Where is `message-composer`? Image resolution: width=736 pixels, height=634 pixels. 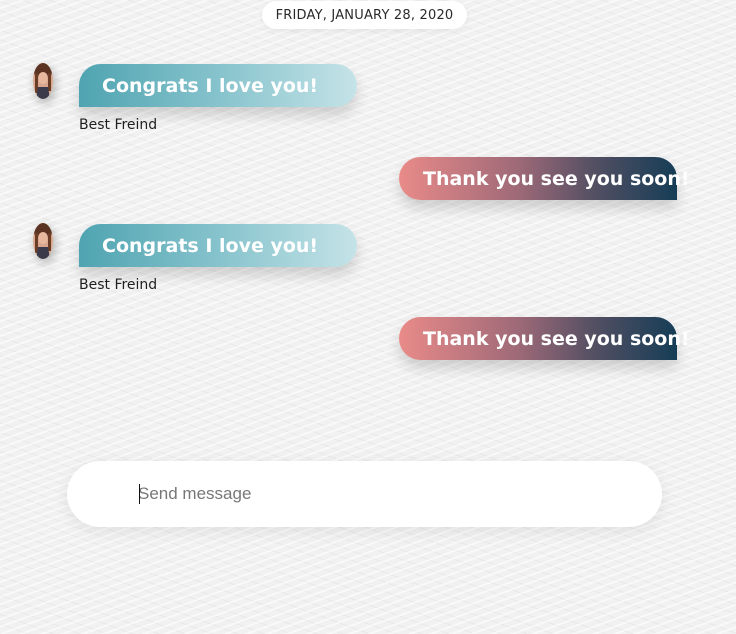
message-composer is located at coordinates (364, 494).